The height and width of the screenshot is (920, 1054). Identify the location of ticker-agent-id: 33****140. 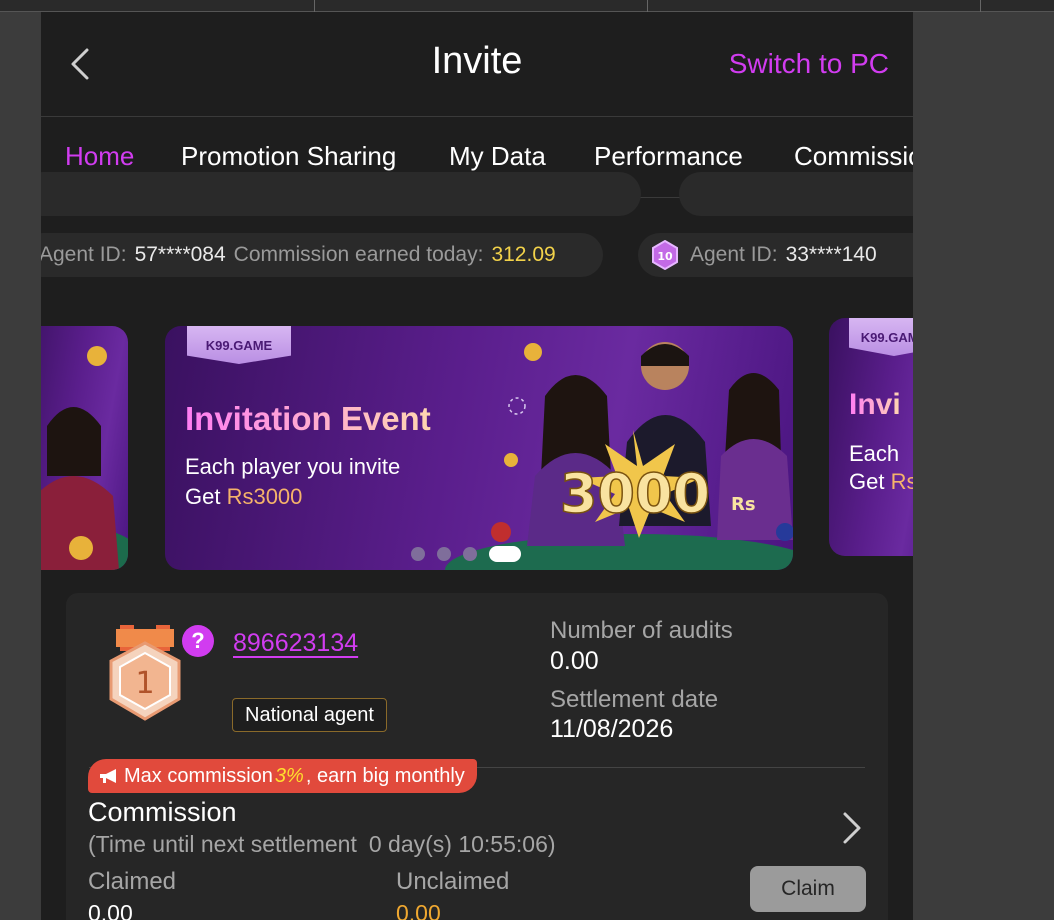
(831, 254).